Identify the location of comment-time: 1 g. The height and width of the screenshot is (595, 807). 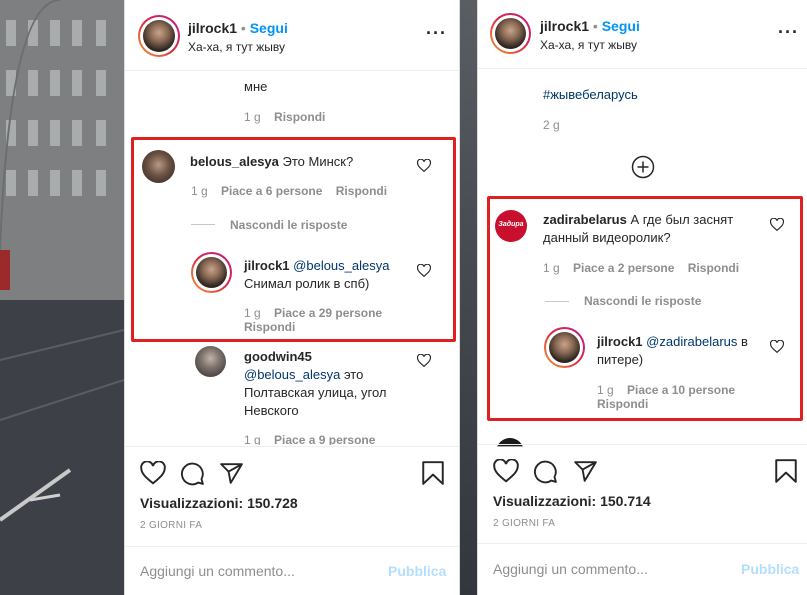
(252, 117).